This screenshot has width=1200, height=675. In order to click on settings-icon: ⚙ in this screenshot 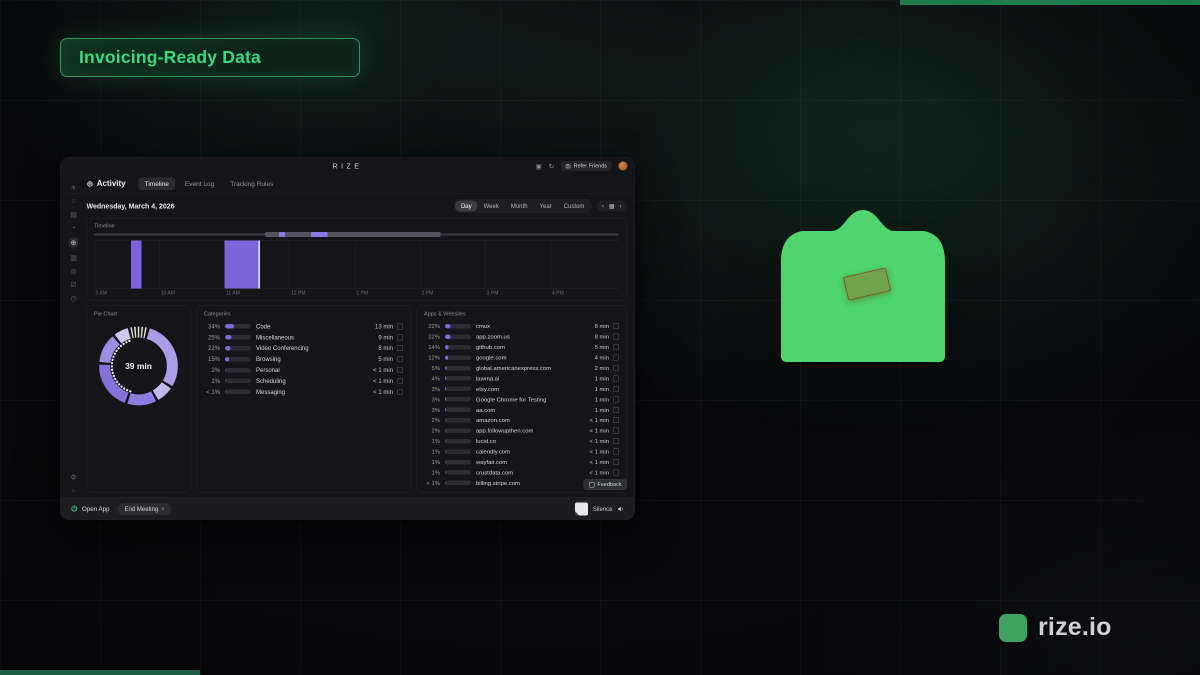, I will do `click(73, 477)`.